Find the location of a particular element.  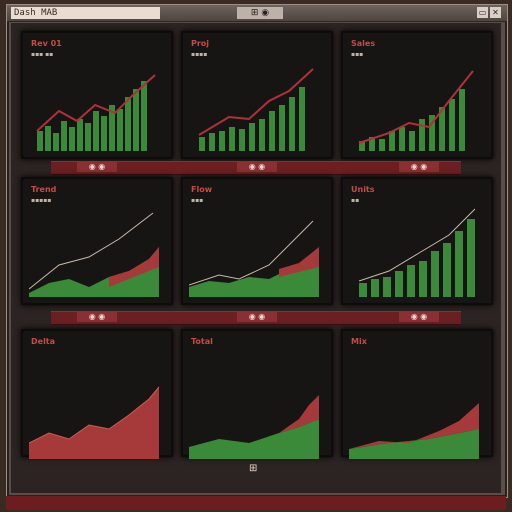

panel-title: Flow is located at coordinates (202, 189).